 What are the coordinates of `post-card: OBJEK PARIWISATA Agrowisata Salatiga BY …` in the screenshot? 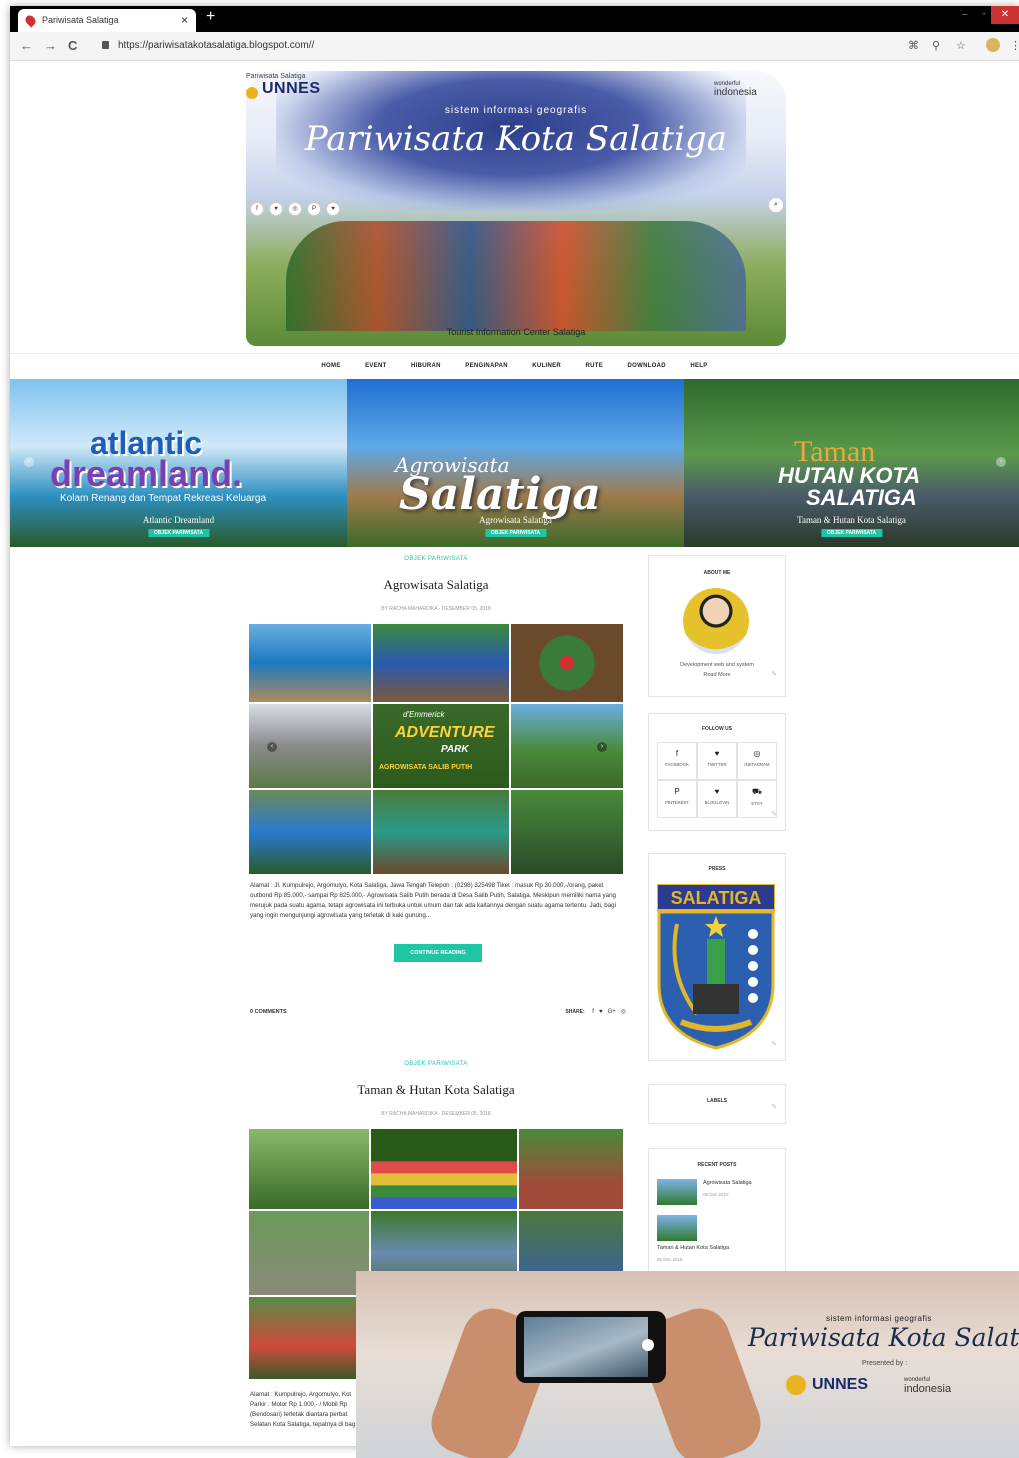 It's located at (436, 786).